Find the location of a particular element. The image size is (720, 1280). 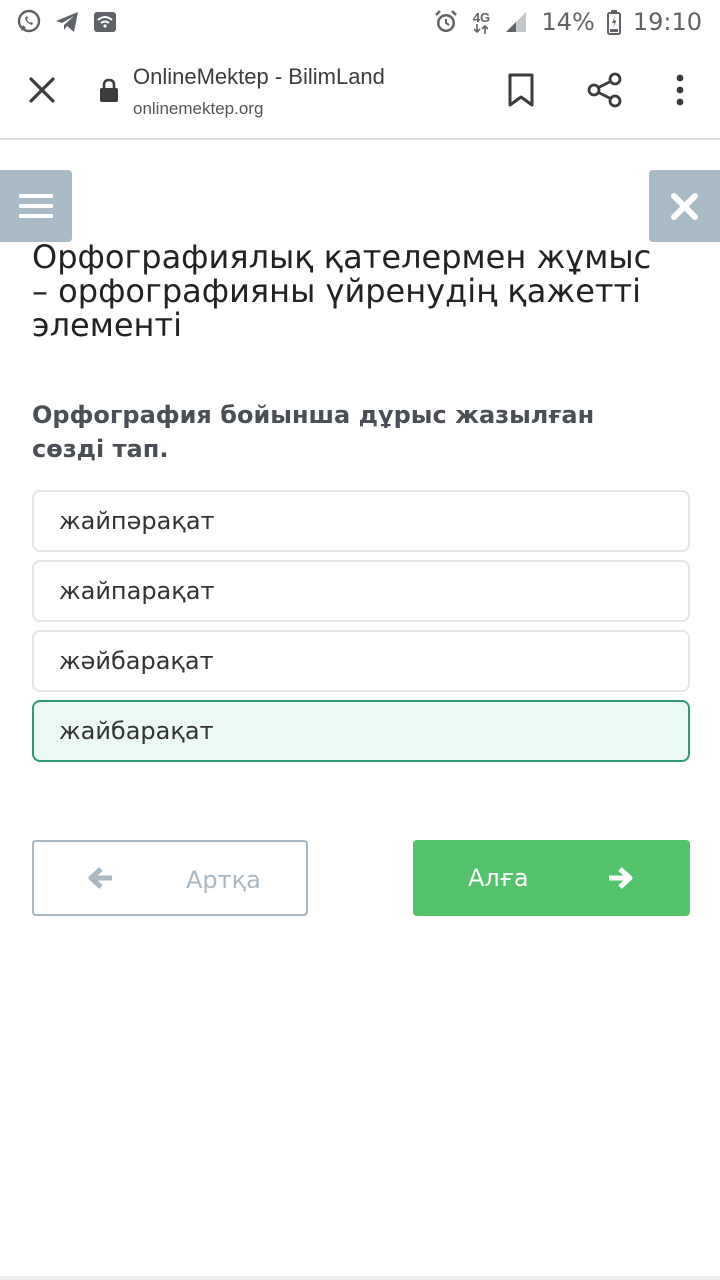

bookmark-icon is located at coordinates (521, 90).